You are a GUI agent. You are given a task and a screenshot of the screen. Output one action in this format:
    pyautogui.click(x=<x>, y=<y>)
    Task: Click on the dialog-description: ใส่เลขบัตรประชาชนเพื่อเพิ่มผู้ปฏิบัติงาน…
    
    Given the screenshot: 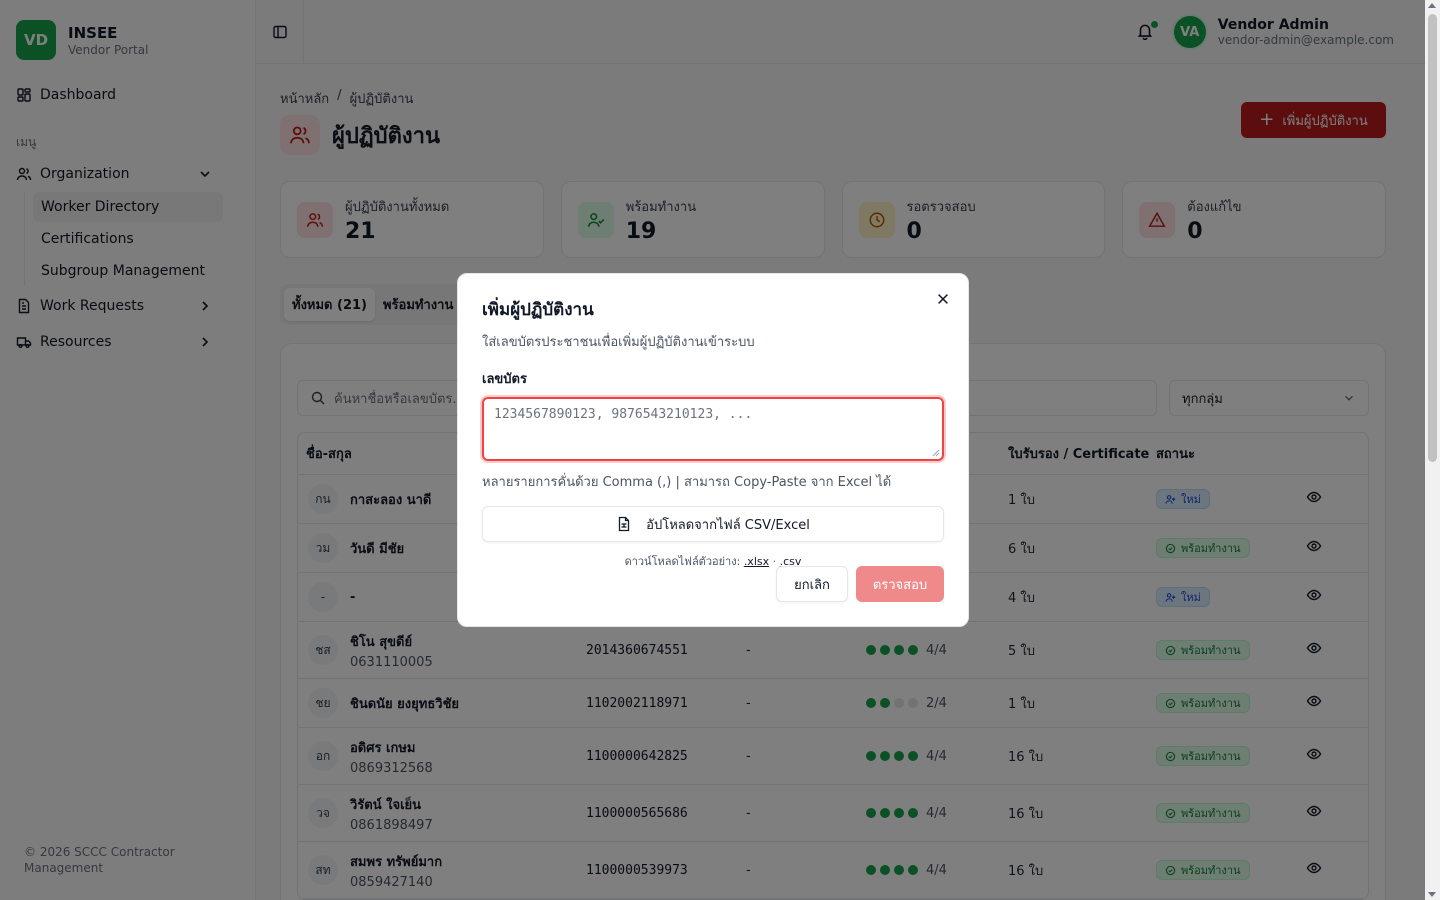 What is the action you would take?
    pyautogui.click(x=618, y=342)
    